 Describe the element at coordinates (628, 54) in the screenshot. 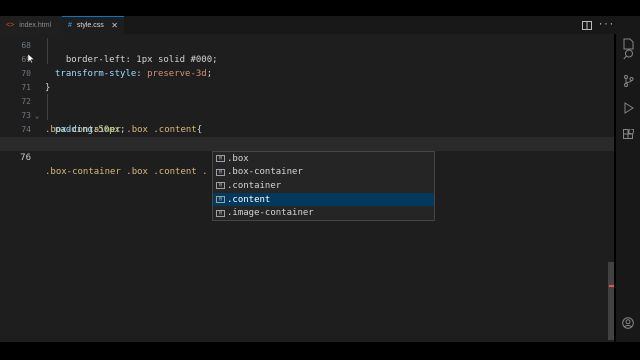

I see `search-icon` at that location.